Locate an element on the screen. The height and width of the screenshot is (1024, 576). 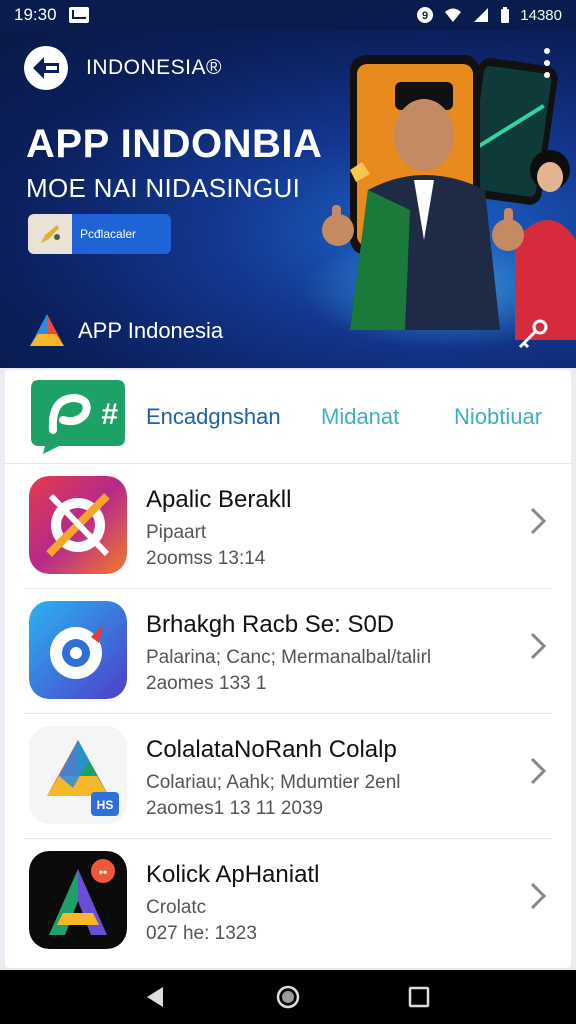
promo-chip: Pcđlacaler is located at coordinates (99, 234).